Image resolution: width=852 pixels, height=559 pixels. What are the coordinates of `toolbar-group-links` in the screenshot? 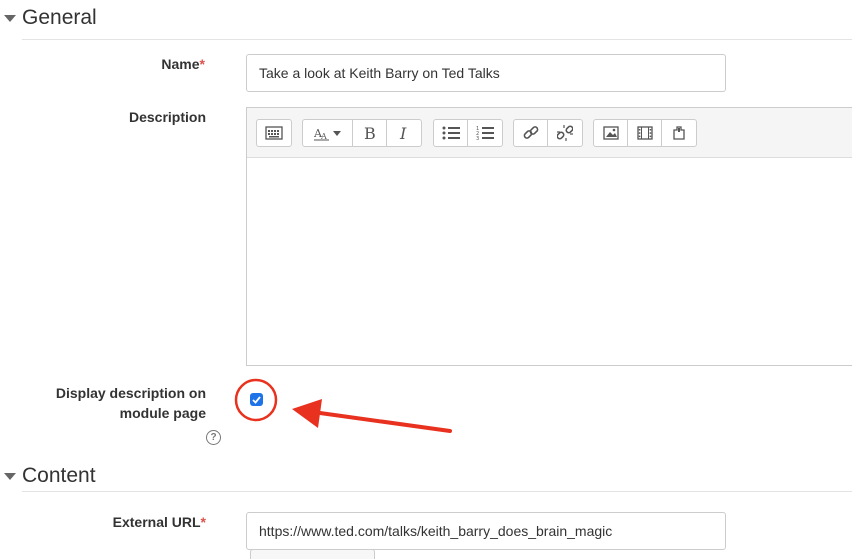 It's located at (548, 133).